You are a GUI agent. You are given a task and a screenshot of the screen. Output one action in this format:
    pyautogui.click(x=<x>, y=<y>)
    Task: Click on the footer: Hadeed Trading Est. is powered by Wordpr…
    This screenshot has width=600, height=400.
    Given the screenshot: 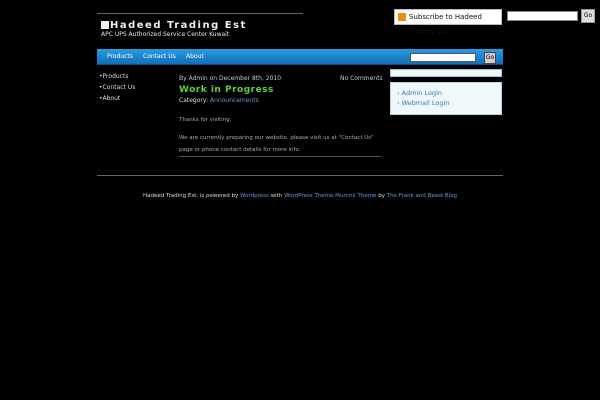 What is the action you would take?
    pyautogui.click(x=300, y=196)
    